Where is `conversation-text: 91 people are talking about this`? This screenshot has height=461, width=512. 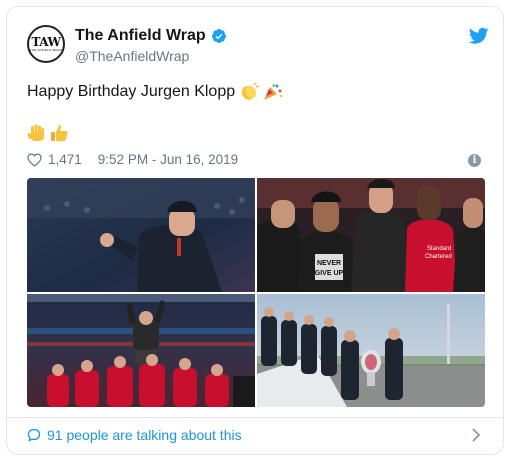 conversation-text: 91 people are talking about this is located at coordinates (144, 435).